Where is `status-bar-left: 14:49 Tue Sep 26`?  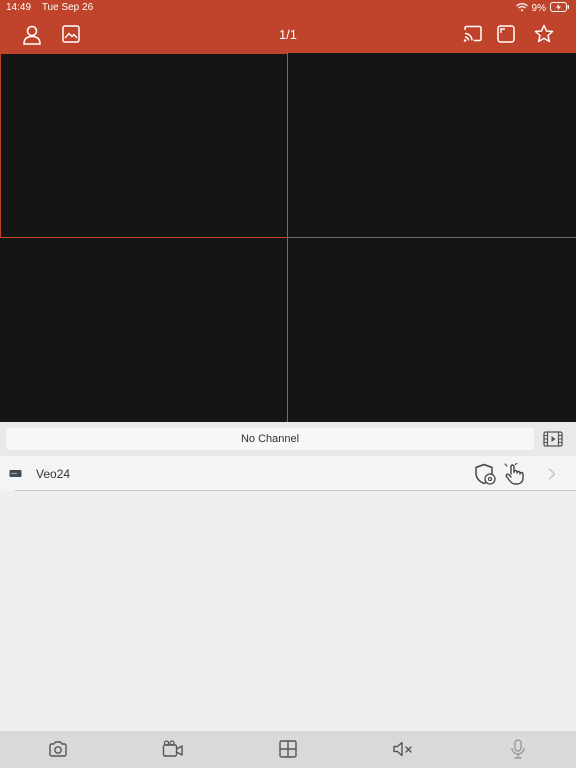
status-bar-left: 14:49 Tue Sep 26 is located at coordinates (49, 7).